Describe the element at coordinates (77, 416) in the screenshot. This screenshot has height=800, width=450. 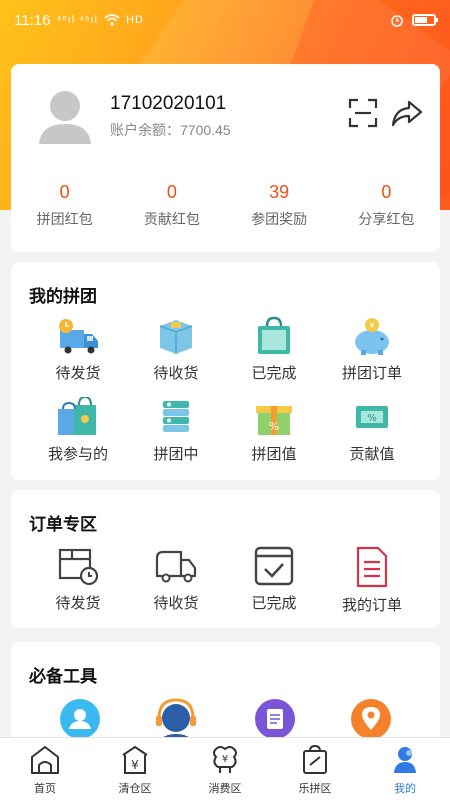
I see `gift-bags-icon` at that location.